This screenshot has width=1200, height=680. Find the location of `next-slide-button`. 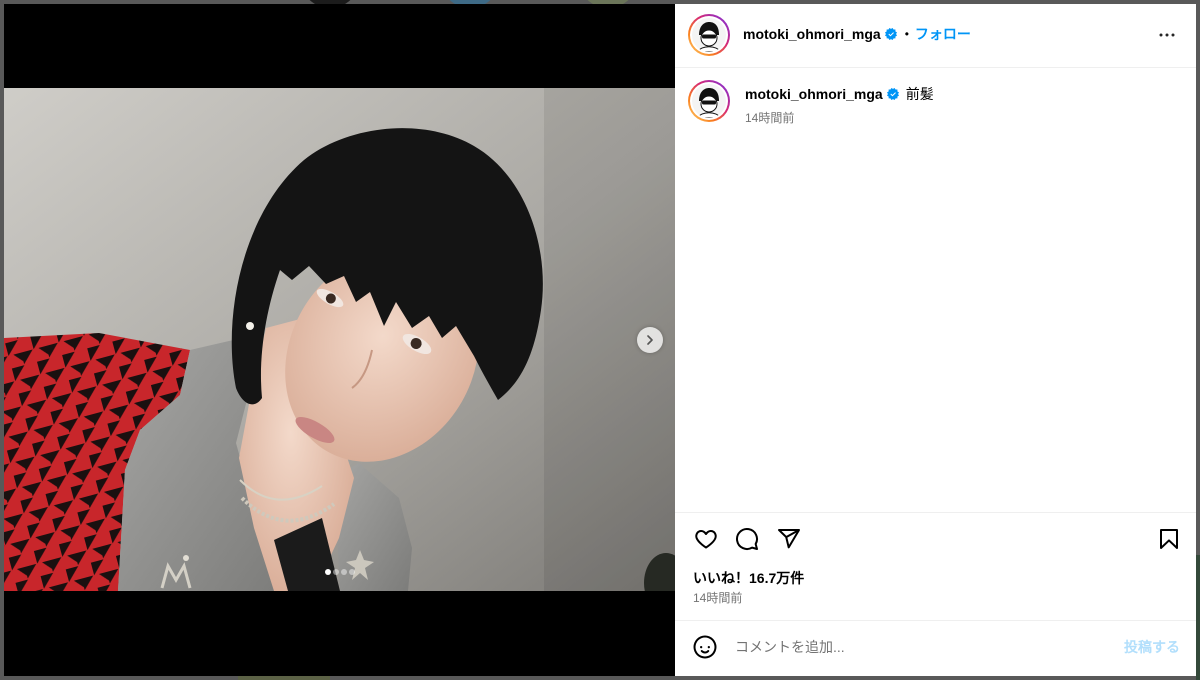

next-slide-button is located at coordinates (650, 340).